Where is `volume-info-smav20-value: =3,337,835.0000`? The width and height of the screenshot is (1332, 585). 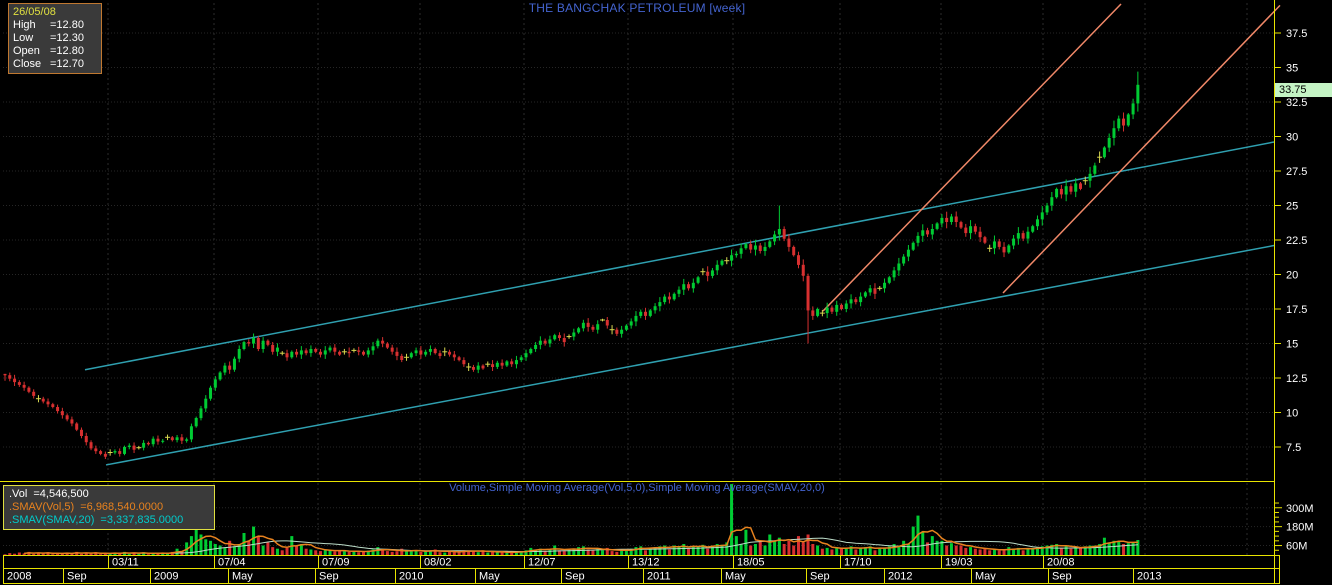
volume-info-smav20-value: =3,337,835.0000 is located at coordinates (142, 520).